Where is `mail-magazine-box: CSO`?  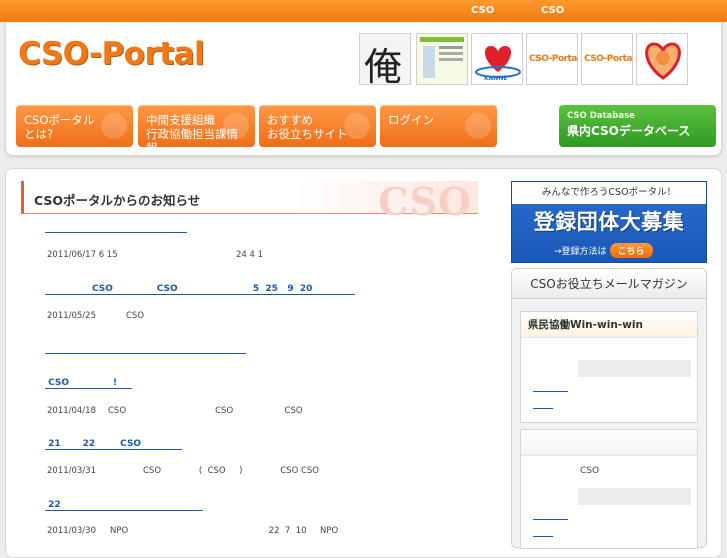 mail-magazine-box: CSO is located at coordinates (609, 489).